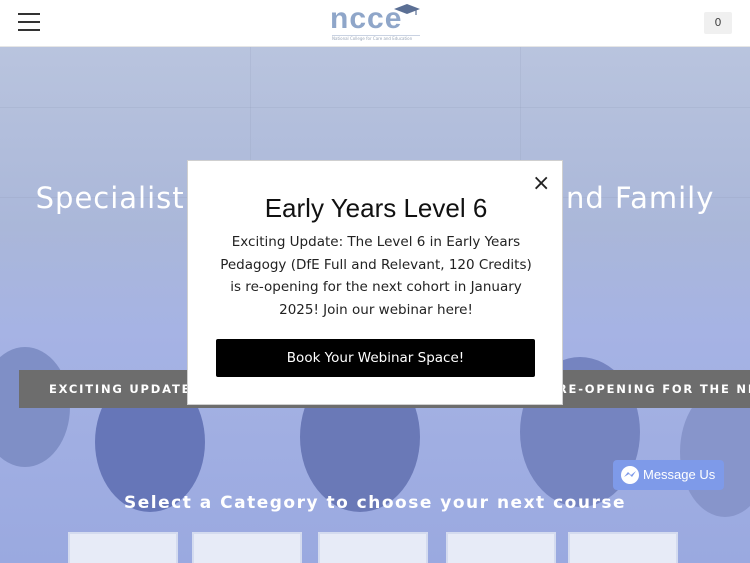  What do you see at coordinates (375, 107) in the screenshot?
I see `wall-texture` at bounding box center [375, 107].